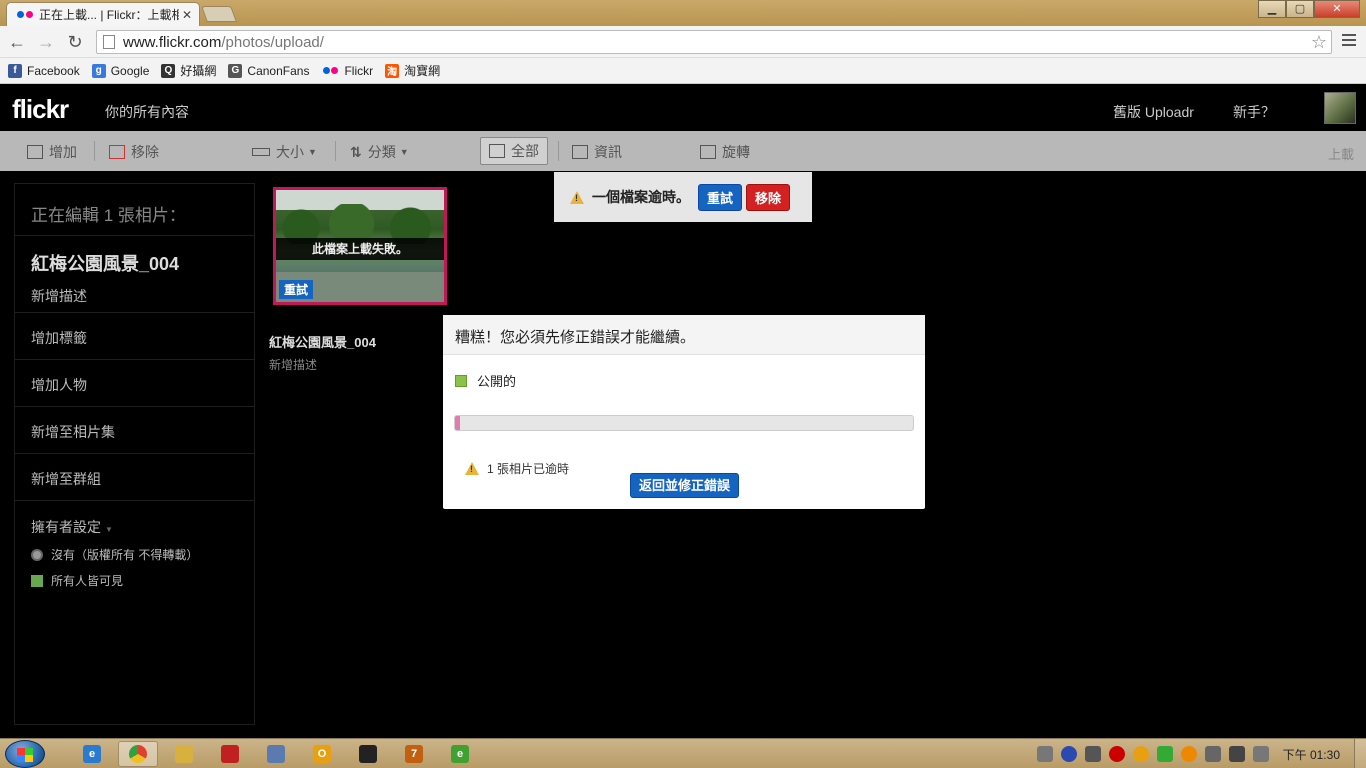 The height and width of the screenshot is (768, 1366). What do you see at coordinates (1341, 153) in the screenshot?
I see `upload-button: 上載` at bounding box center [1341, 153].